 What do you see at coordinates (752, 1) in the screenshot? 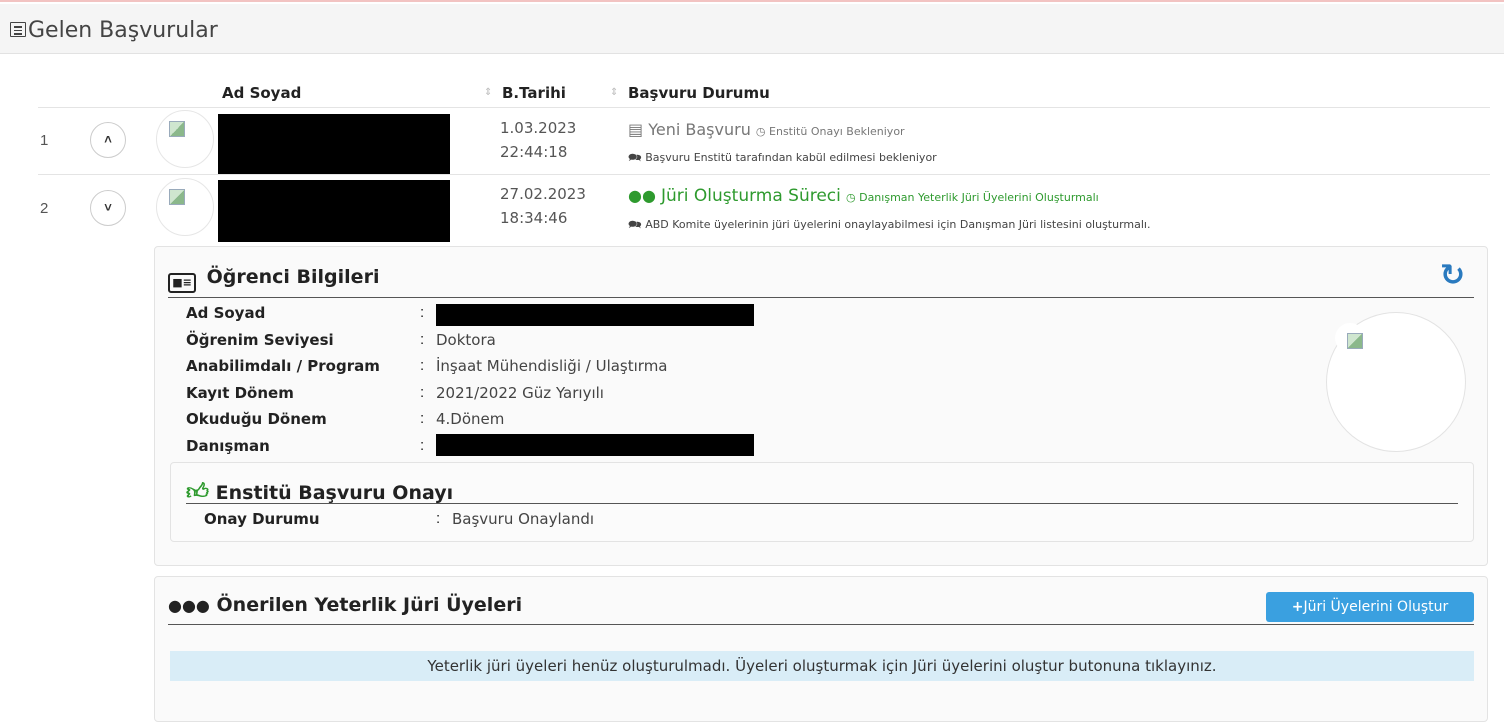
I see `top-accent-line` at bounding box center [752, 1].